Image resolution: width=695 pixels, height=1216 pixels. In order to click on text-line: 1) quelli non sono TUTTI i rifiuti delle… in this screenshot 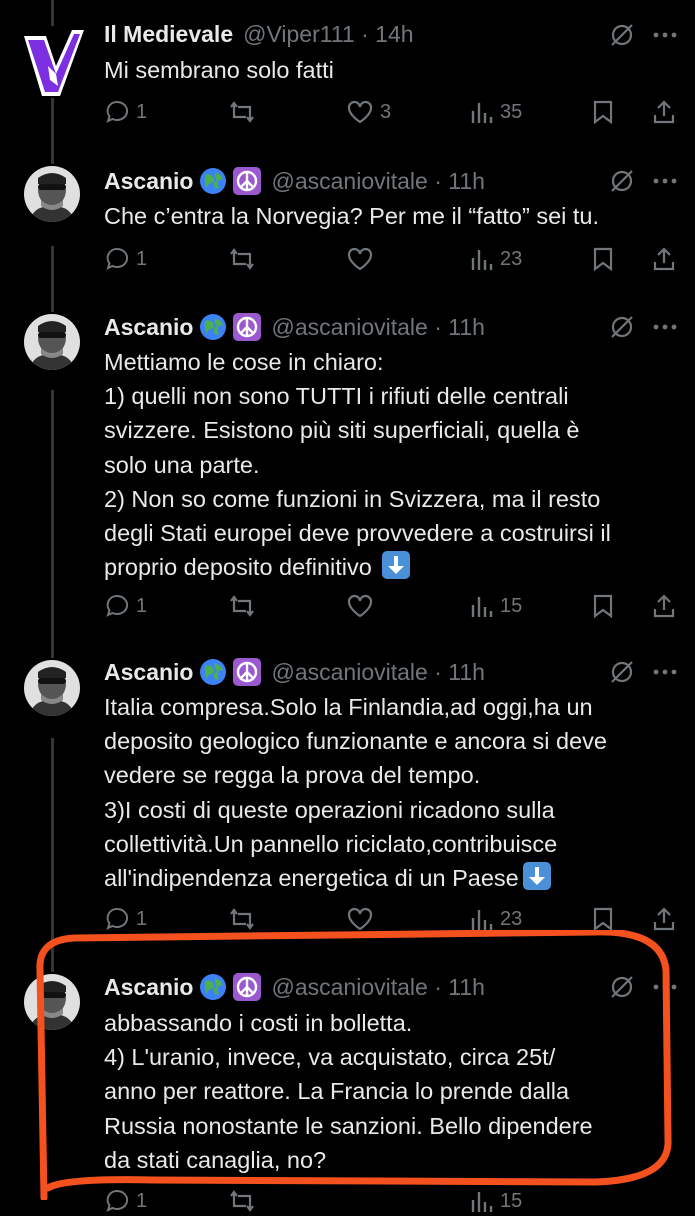, I will do `click(336, 396)`.